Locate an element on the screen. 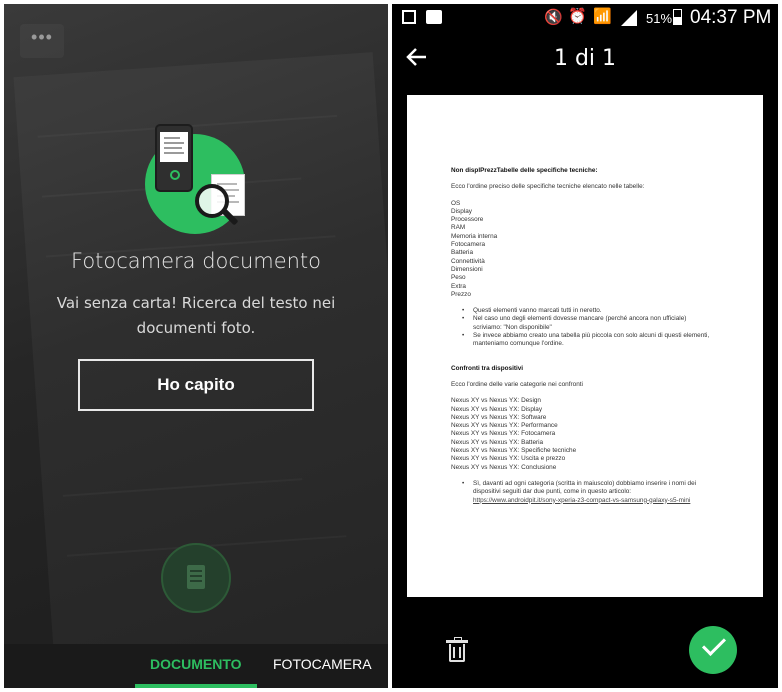  list-item: Nexus XY vs Nexus YX: Conclusione is located at coordinates (504, 467).